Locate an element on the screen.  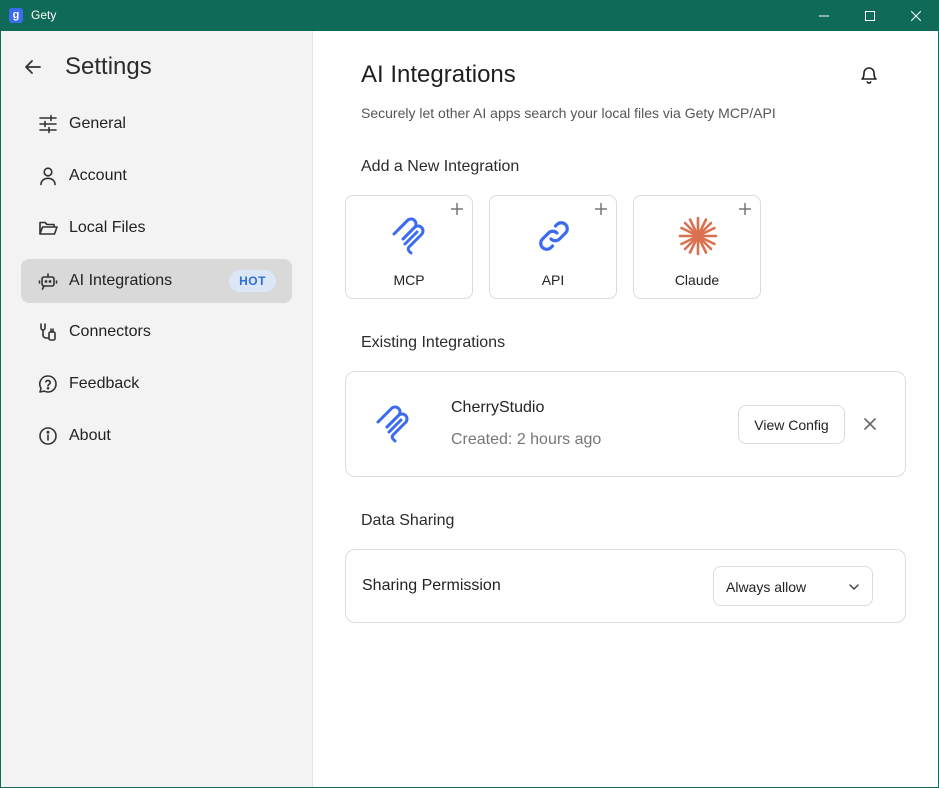
card-label: Claude is located at coordinates (697, 280).